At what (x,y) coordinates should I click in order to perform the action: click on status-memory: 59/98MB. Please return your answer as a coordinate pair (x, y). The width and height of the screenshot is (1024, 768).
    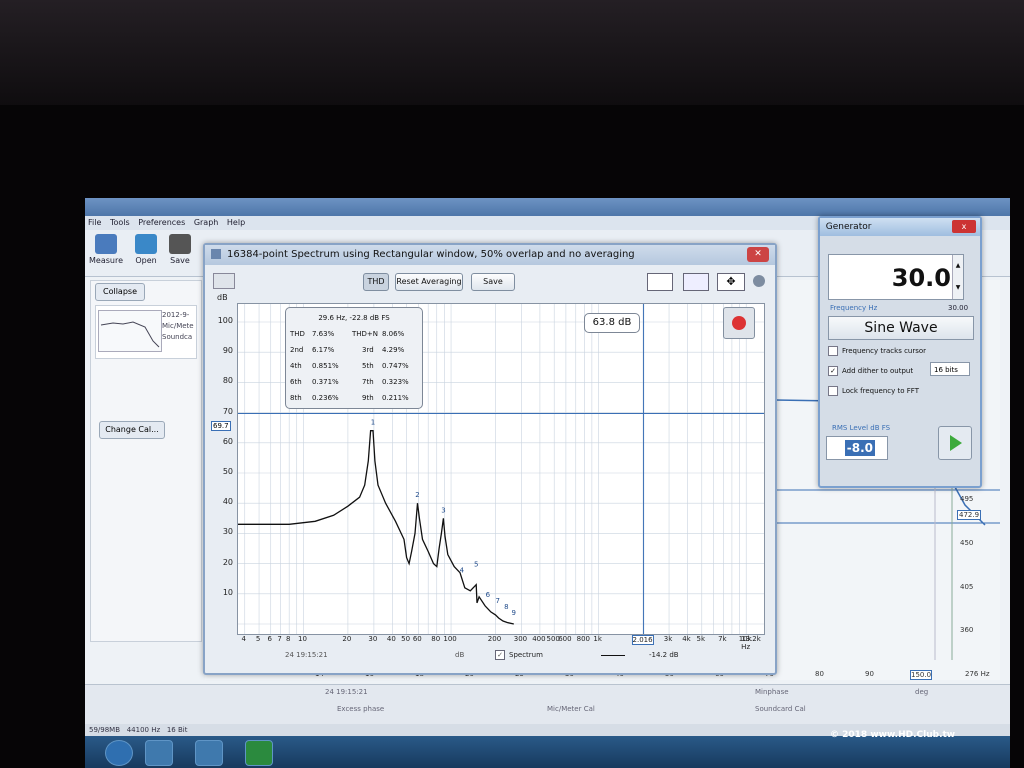
    Looking at the image, I should click on (105, 730).